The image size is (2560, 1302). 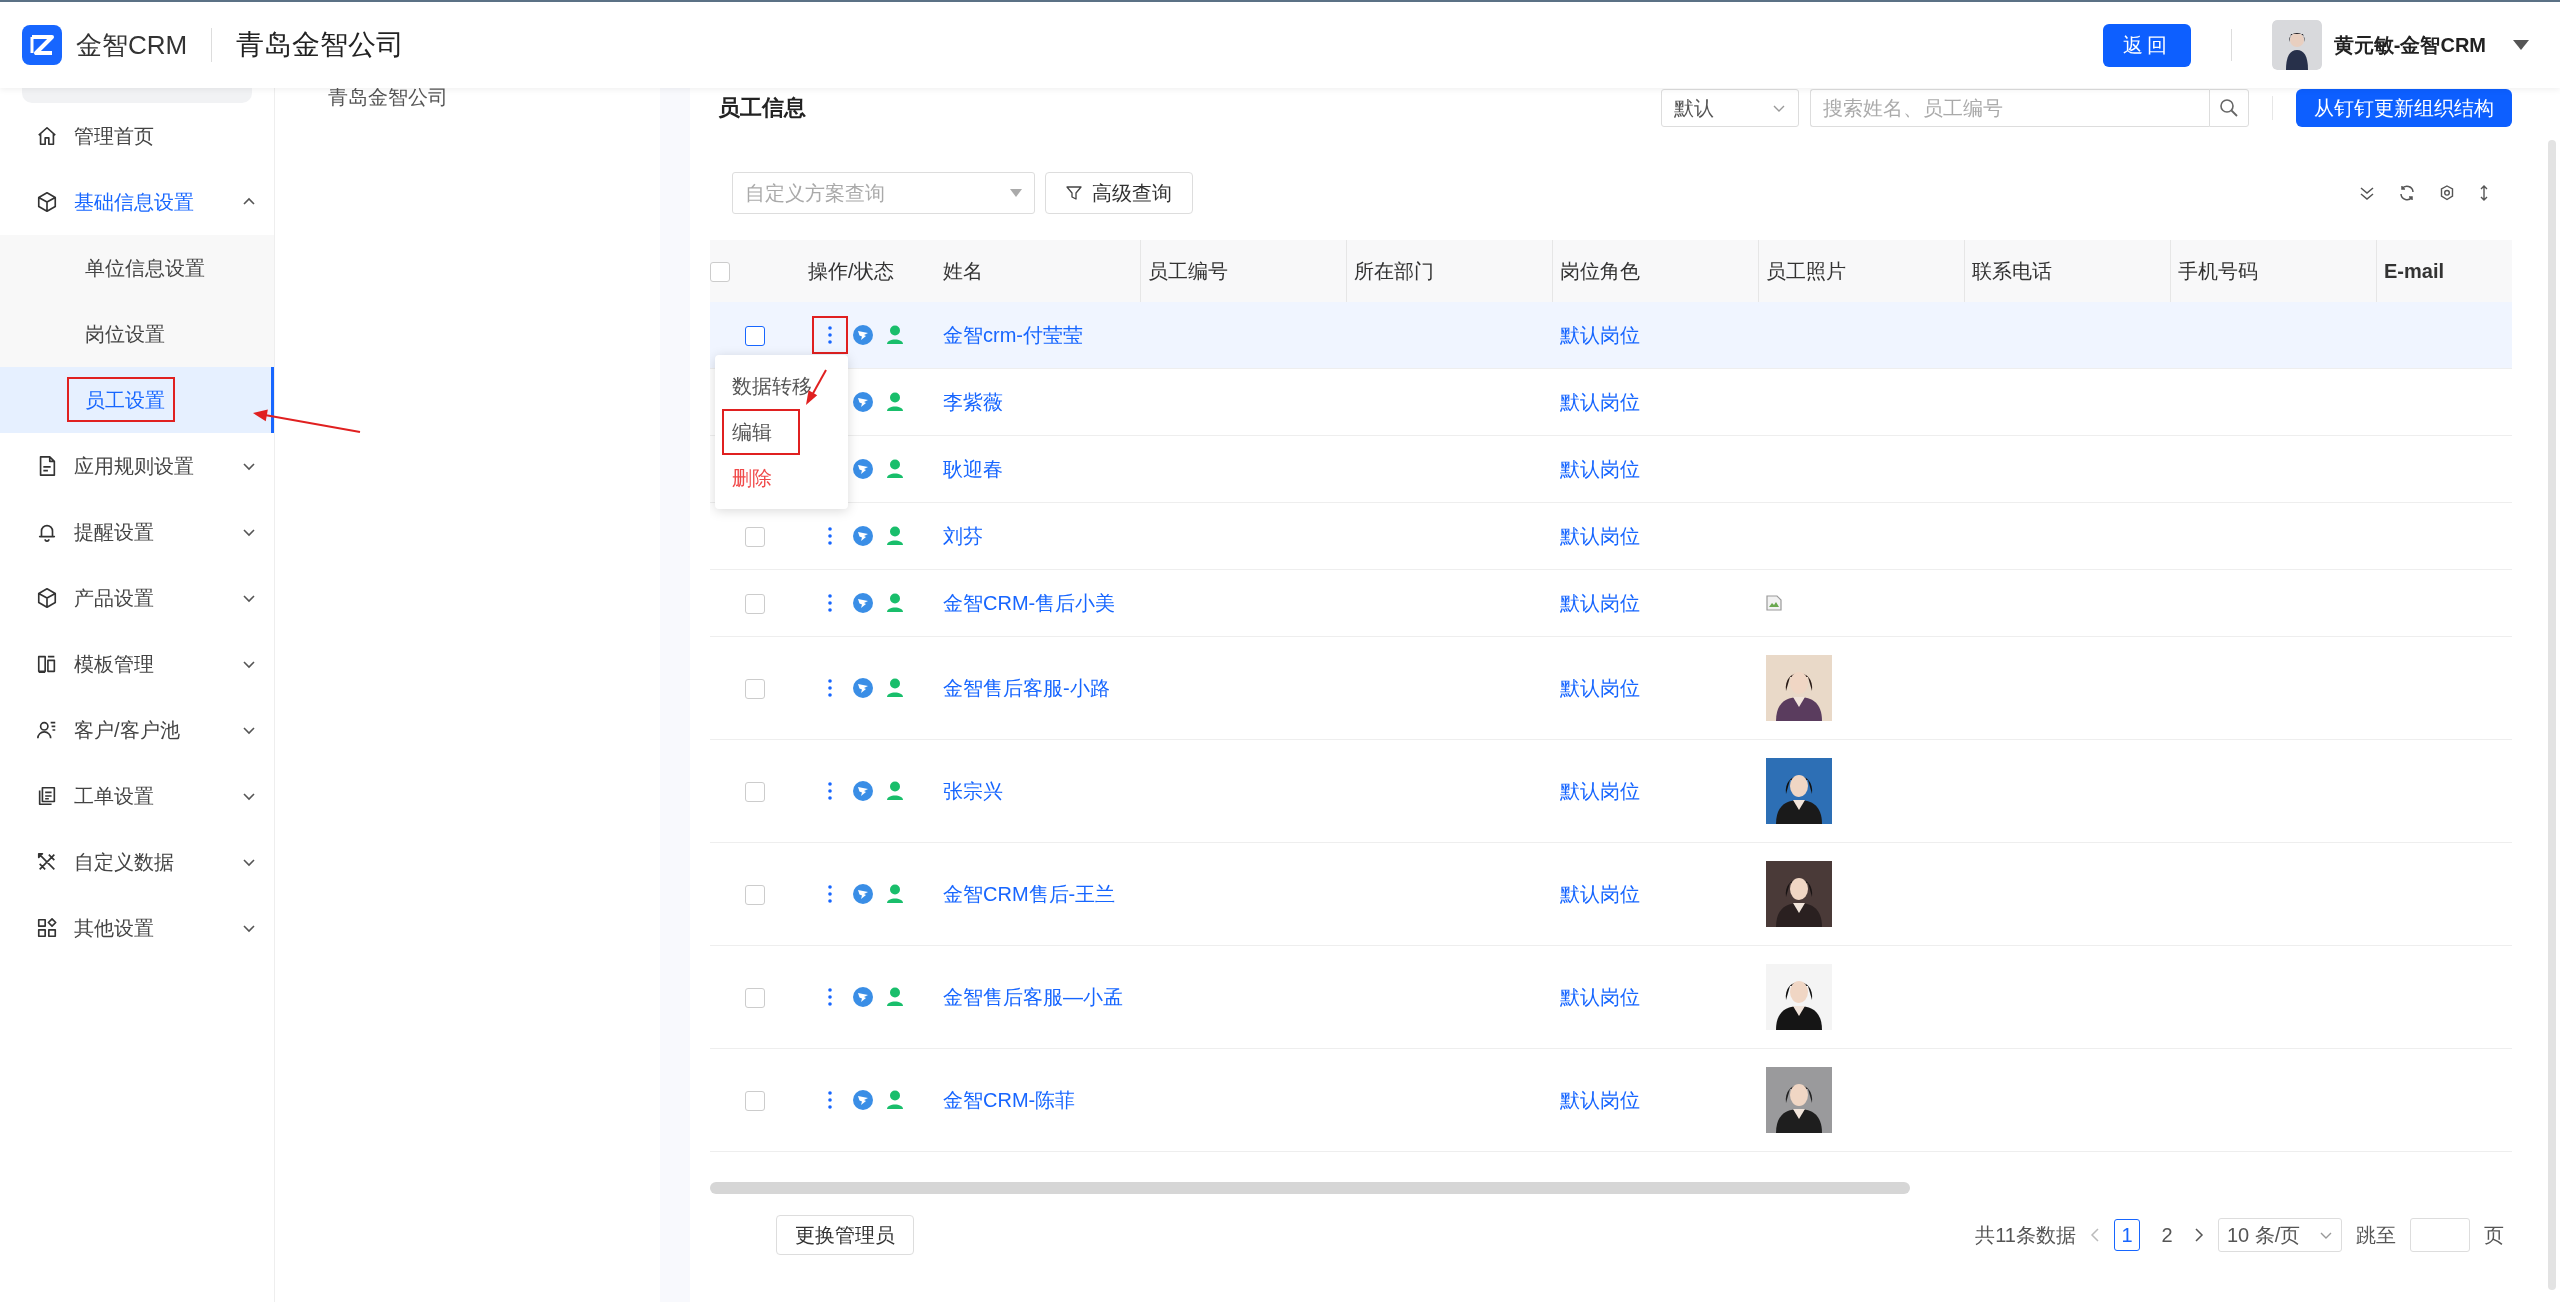 I want to click on total-count: 共11条数据, so click(x=2025, y=1235).